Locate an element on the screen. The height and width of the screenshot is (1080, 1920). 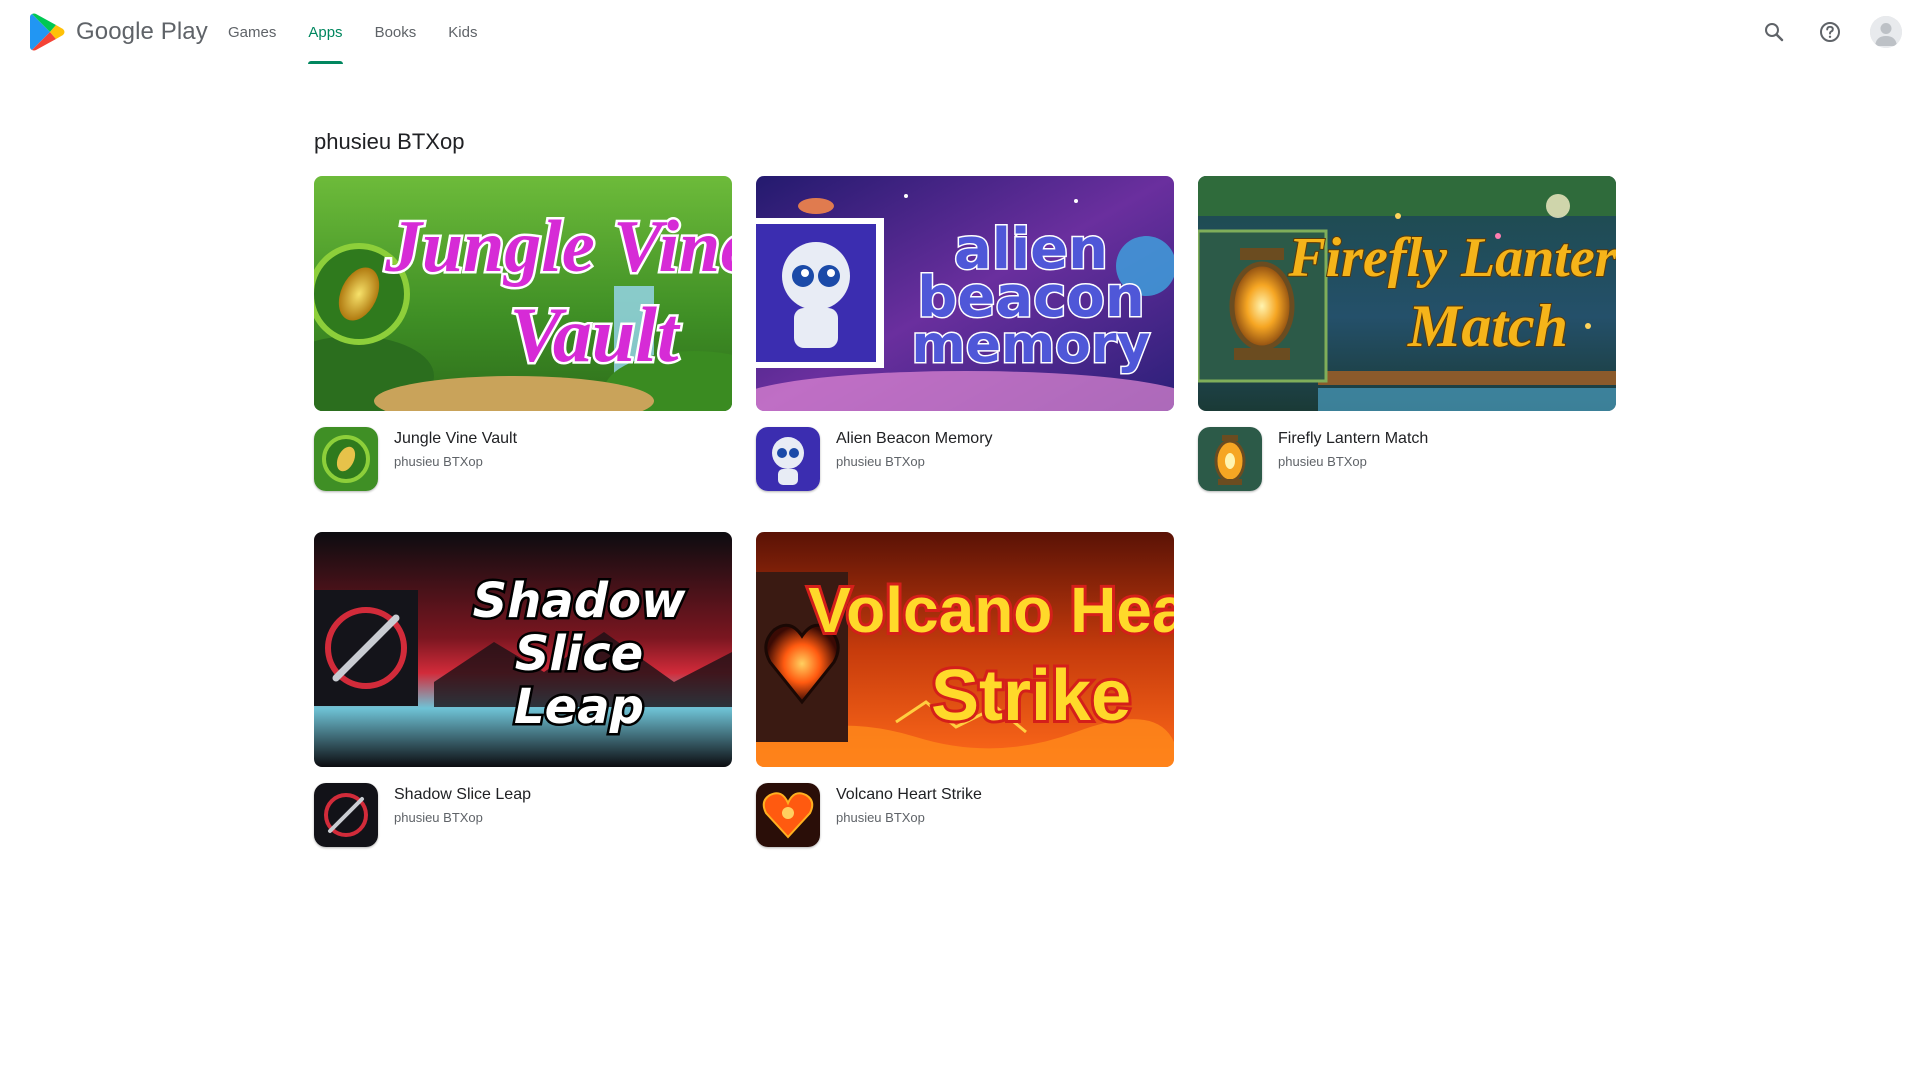
app-title: Firefly Lantern Match is located at coordinates (1353, 438).